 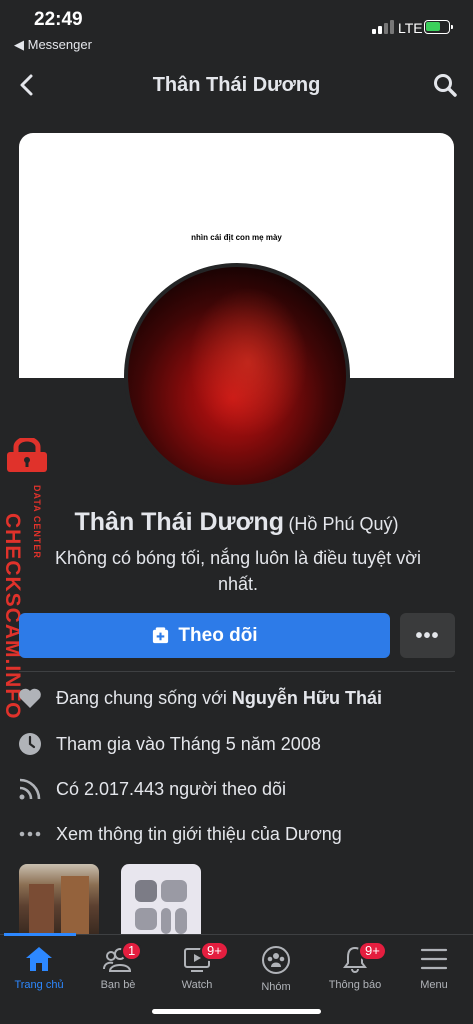 I want to click on info-joined-text: Tham gia vào Tháng 5 năm 2008, so click(x=188, y=743).